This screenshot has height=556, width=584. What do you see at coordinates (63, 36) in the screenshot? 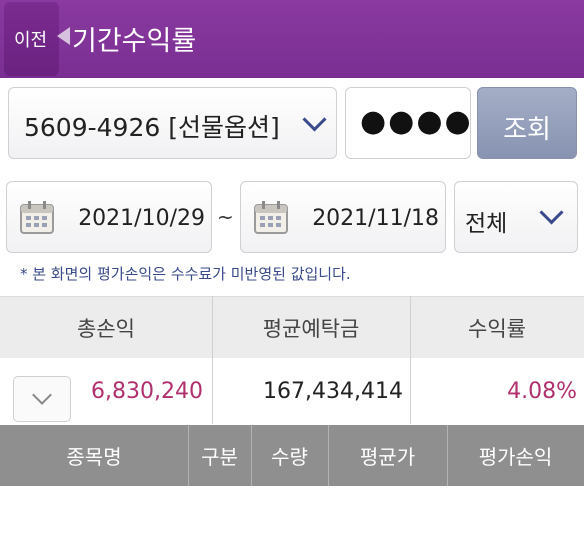
I see `back-arrow-icon` at bounding box center [63, 36].